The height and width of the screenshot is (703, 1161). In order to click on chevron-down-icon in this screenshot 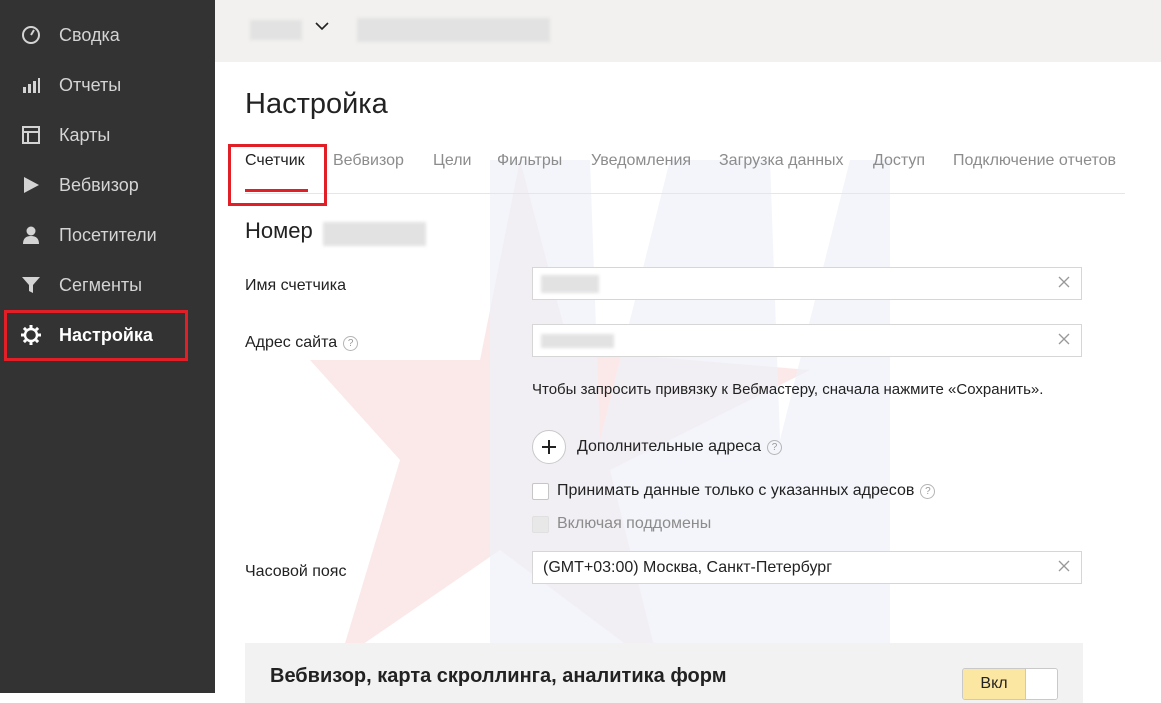, I will do `click(322, 26)`.